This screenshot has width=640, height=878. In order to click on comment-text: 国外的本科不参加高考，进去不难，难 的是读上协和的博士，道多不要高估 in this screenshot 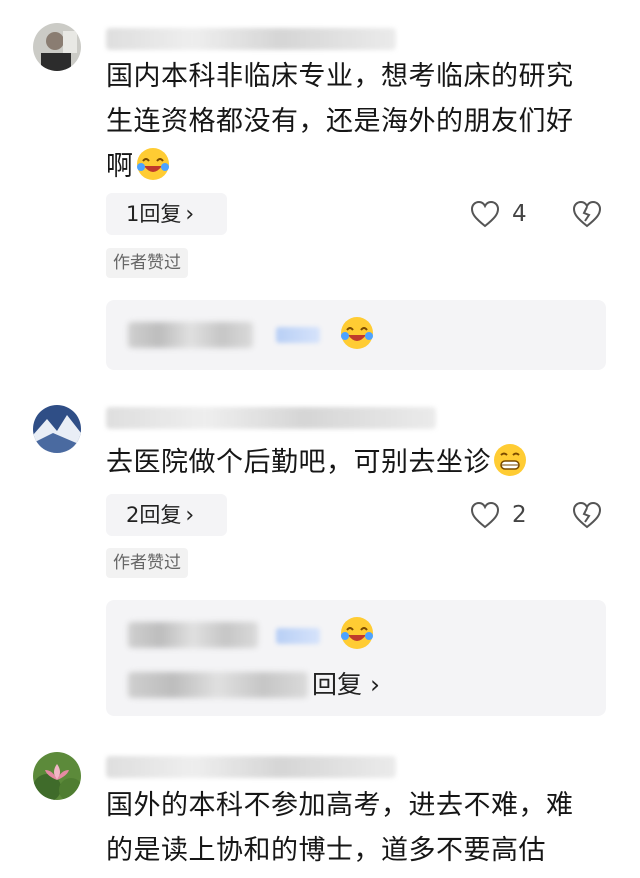, I will do `click(362, 828)`.